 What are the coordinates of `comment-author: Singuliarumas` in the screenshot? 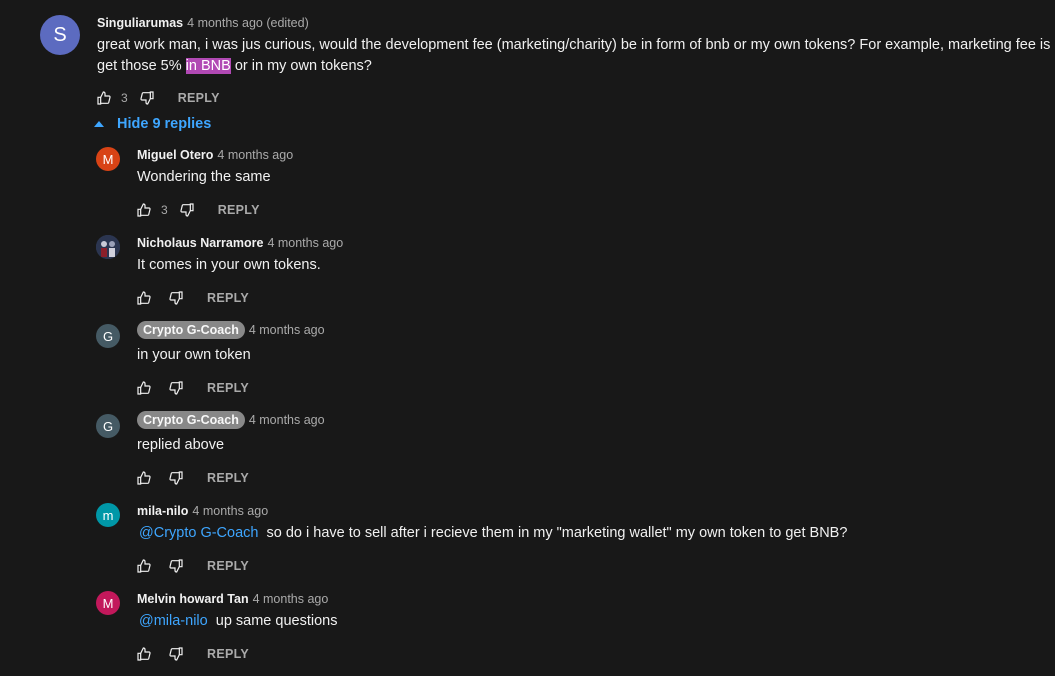 It's located at (140, 23).